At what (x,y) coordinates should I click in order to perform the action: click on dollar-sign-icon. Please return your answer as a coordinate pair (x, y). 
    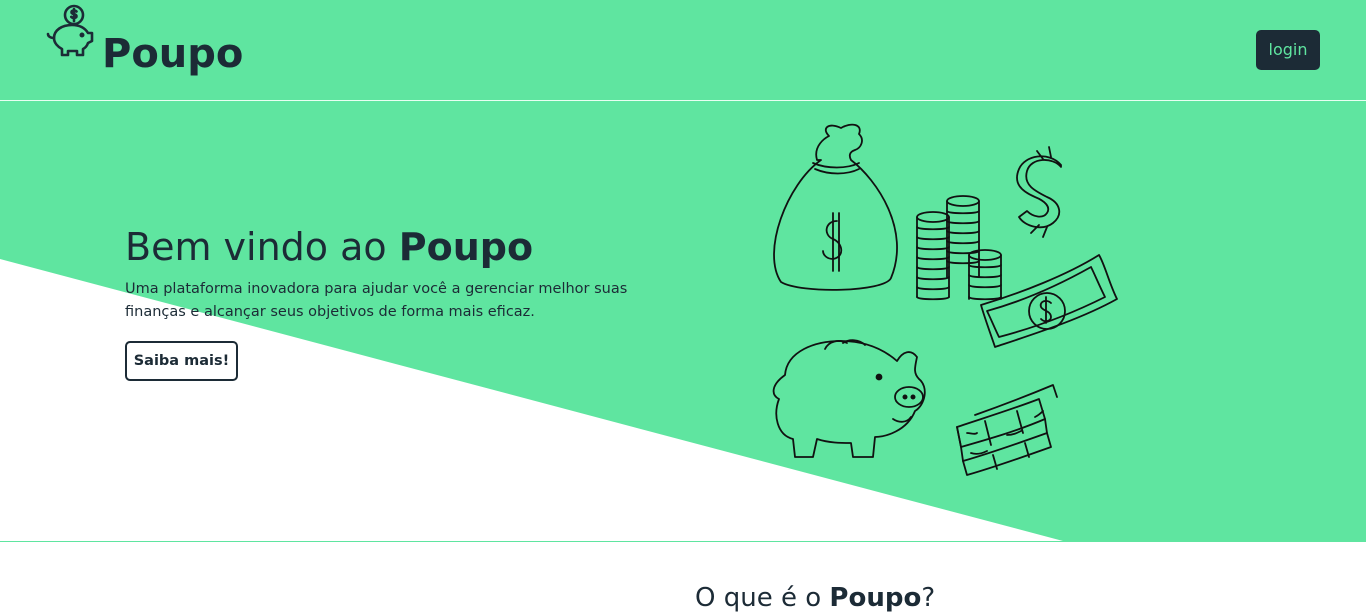
    Looking at the image, I should click on (1039, 192).